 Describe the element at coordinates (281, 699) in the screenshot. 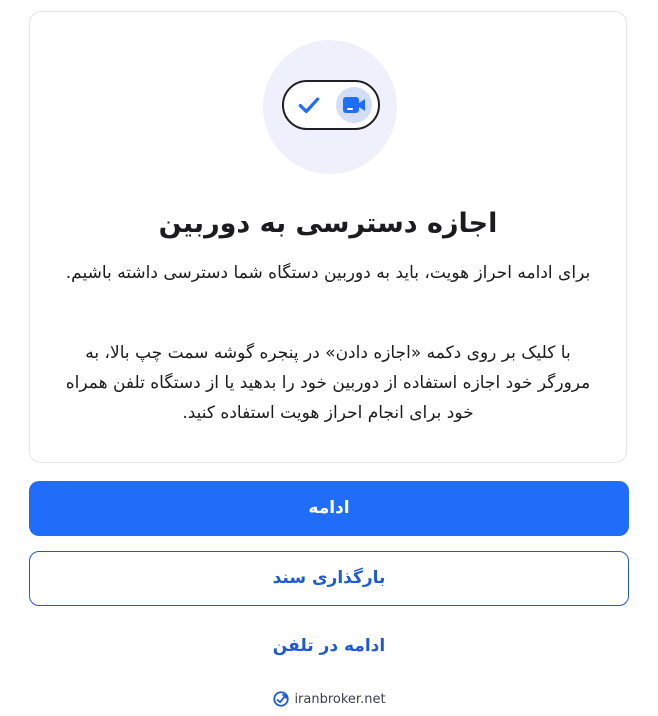

I see `iranbroker-logo-icon` at that location.